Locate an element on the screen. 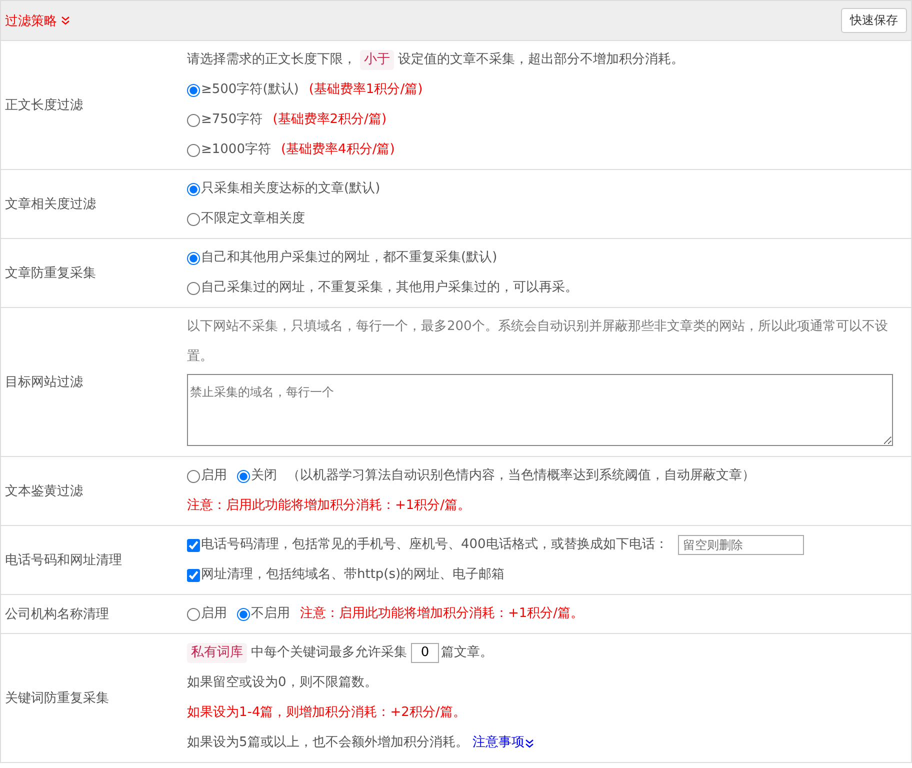 The width and height of the screenshot is (912, 768). row-label: 电话号码和网址清理 is located at coordinates (63, 561).